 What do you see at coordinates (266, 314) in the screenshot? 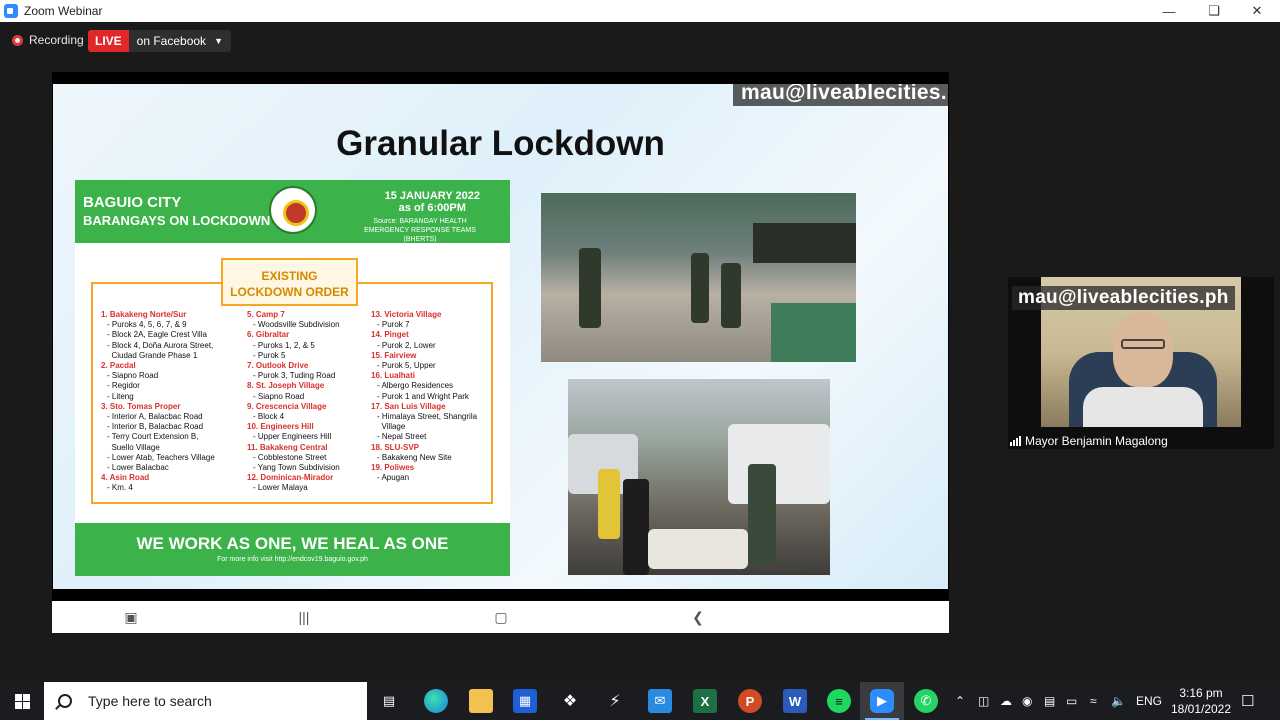
I see `barangay-heading: 5. Camp 7` at bounding box center [266, 314].